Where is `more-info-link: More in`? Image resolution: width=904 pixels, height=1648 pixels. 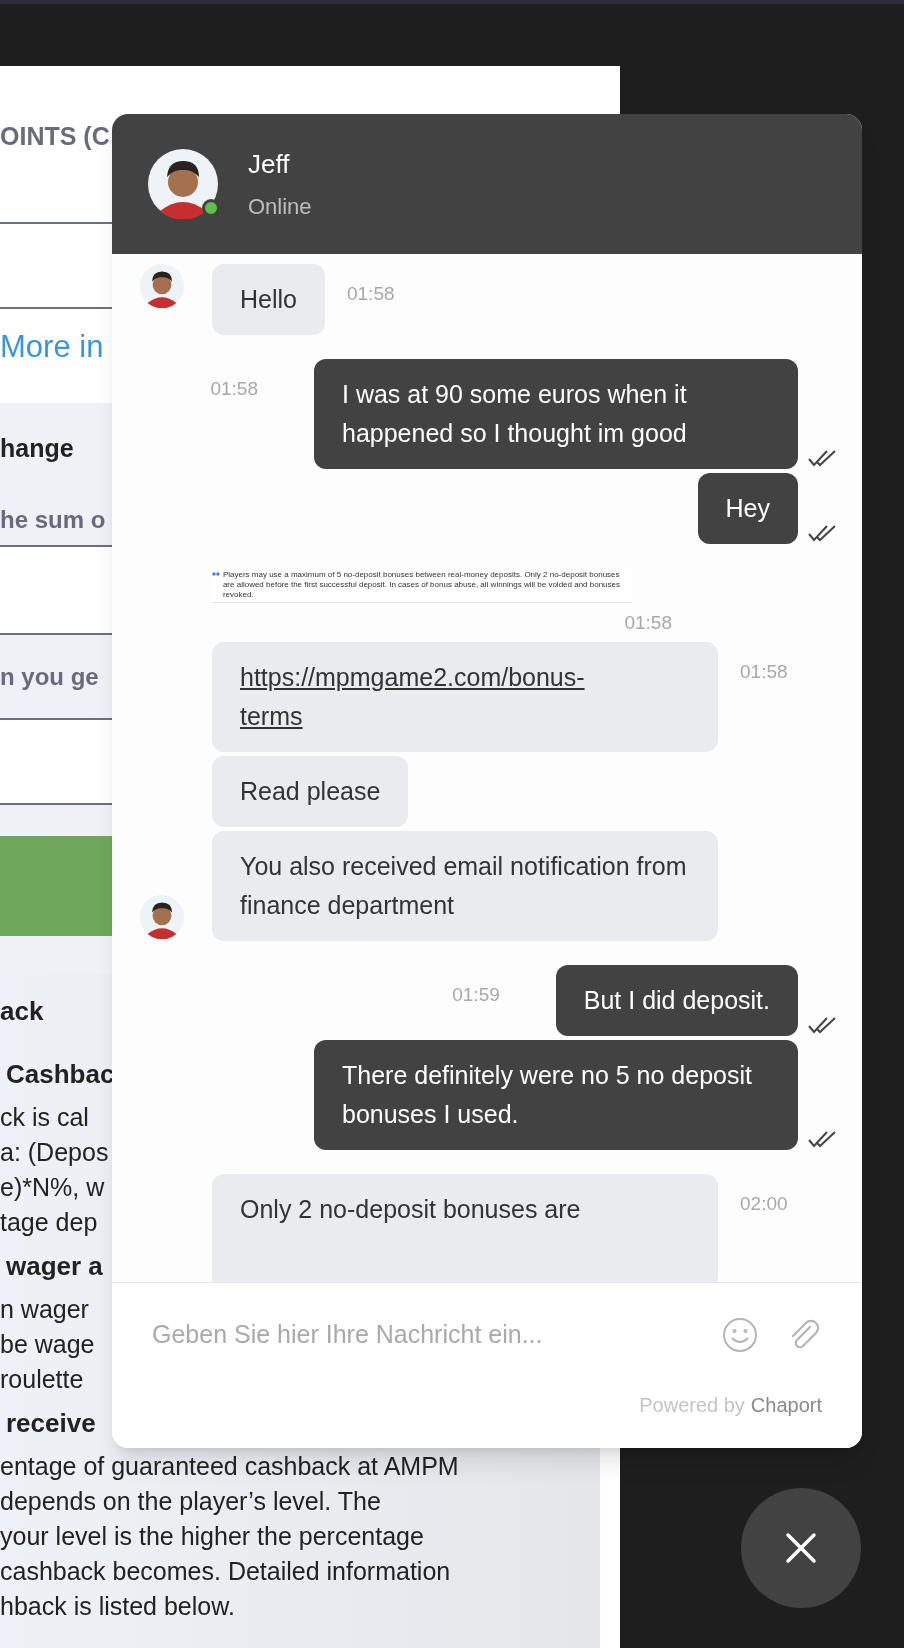 more-info-link: More in is located at coordinates (52, 347).